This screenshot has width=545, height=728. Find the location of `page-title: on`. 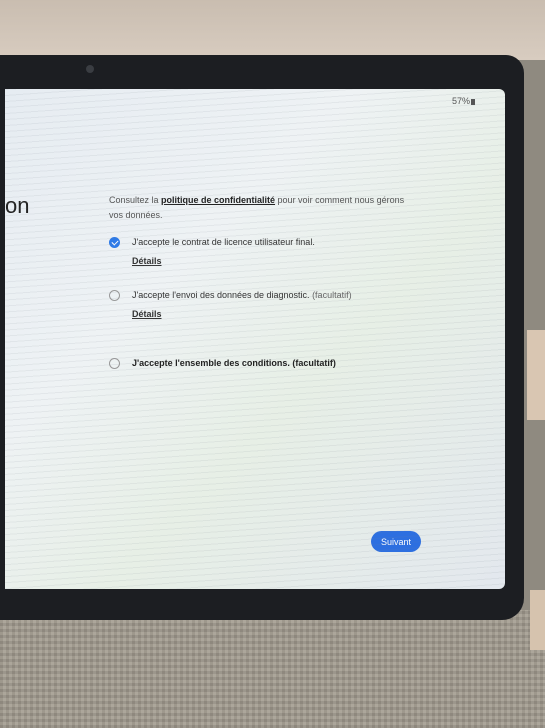

page-title: on is located at coordinates (17, 205).